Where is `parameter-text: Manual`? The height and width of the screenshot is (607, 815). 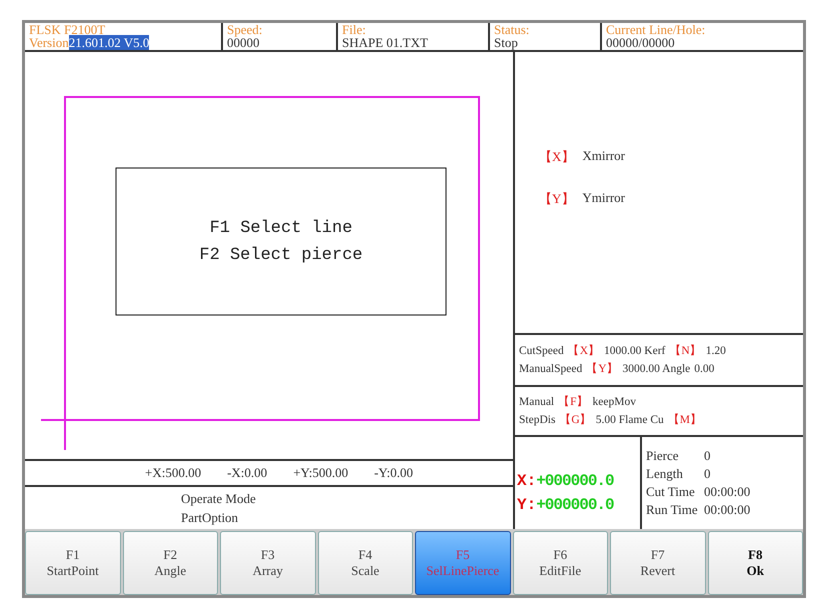 parameter-text: Manual is located at coordinates (536, 402).